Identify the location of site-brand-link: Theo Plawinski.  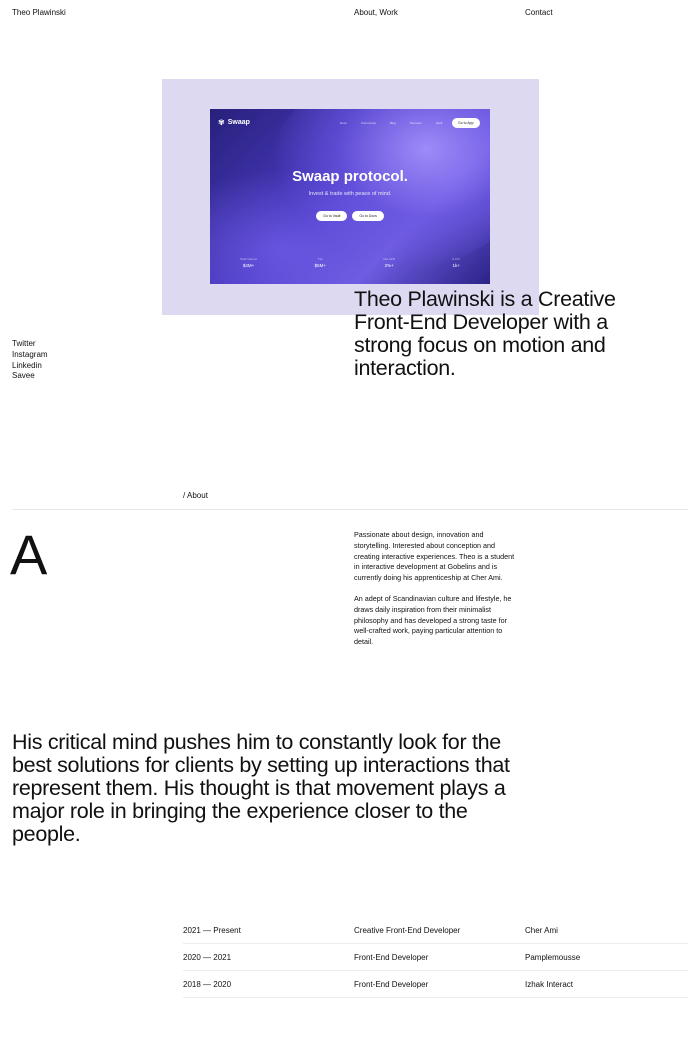
(39, 12).